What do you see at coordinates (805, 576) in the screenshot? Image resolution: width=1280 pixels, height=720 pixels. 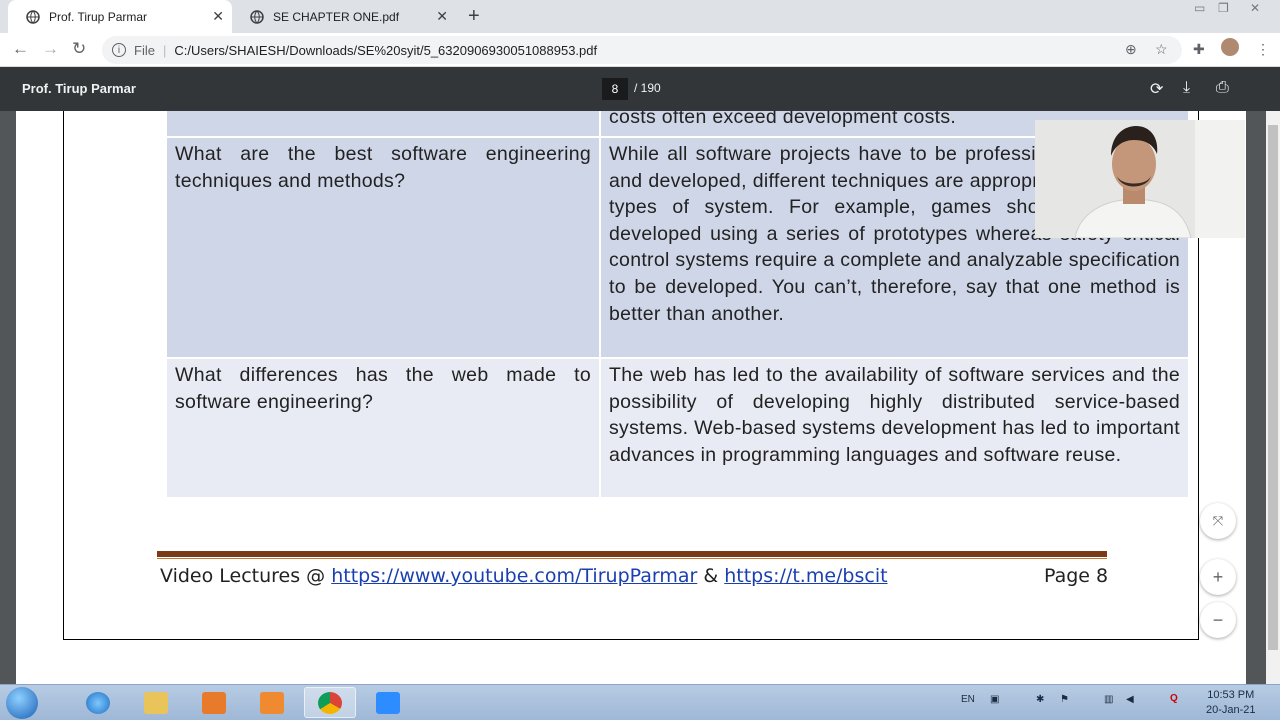 I see `telegram-link: https://t.me/bscit` at bounding box center [805, 576].